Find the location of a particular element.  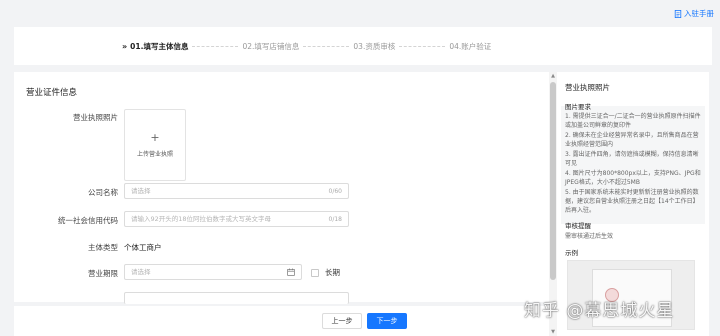

scroll-up-icon: ▲ is located at coordinates (553, 76).